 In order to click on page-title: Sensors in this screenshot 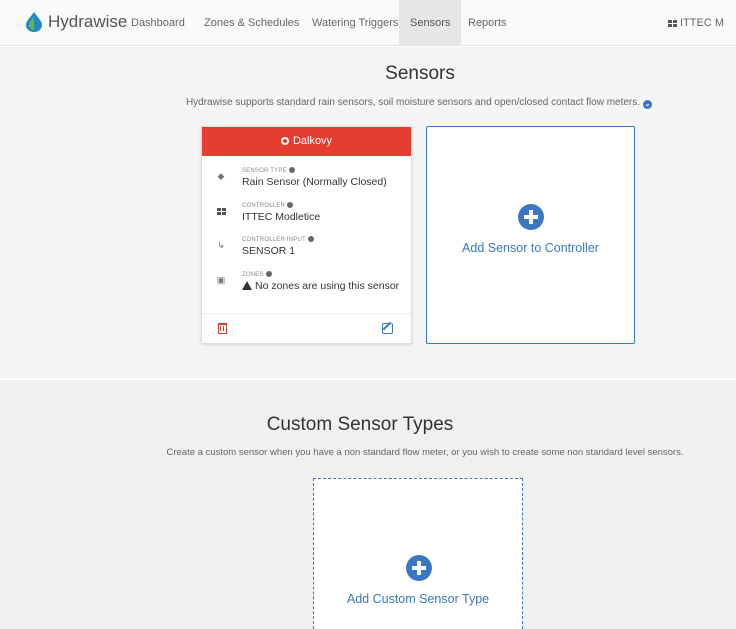, I will do `click(420, 73)`.